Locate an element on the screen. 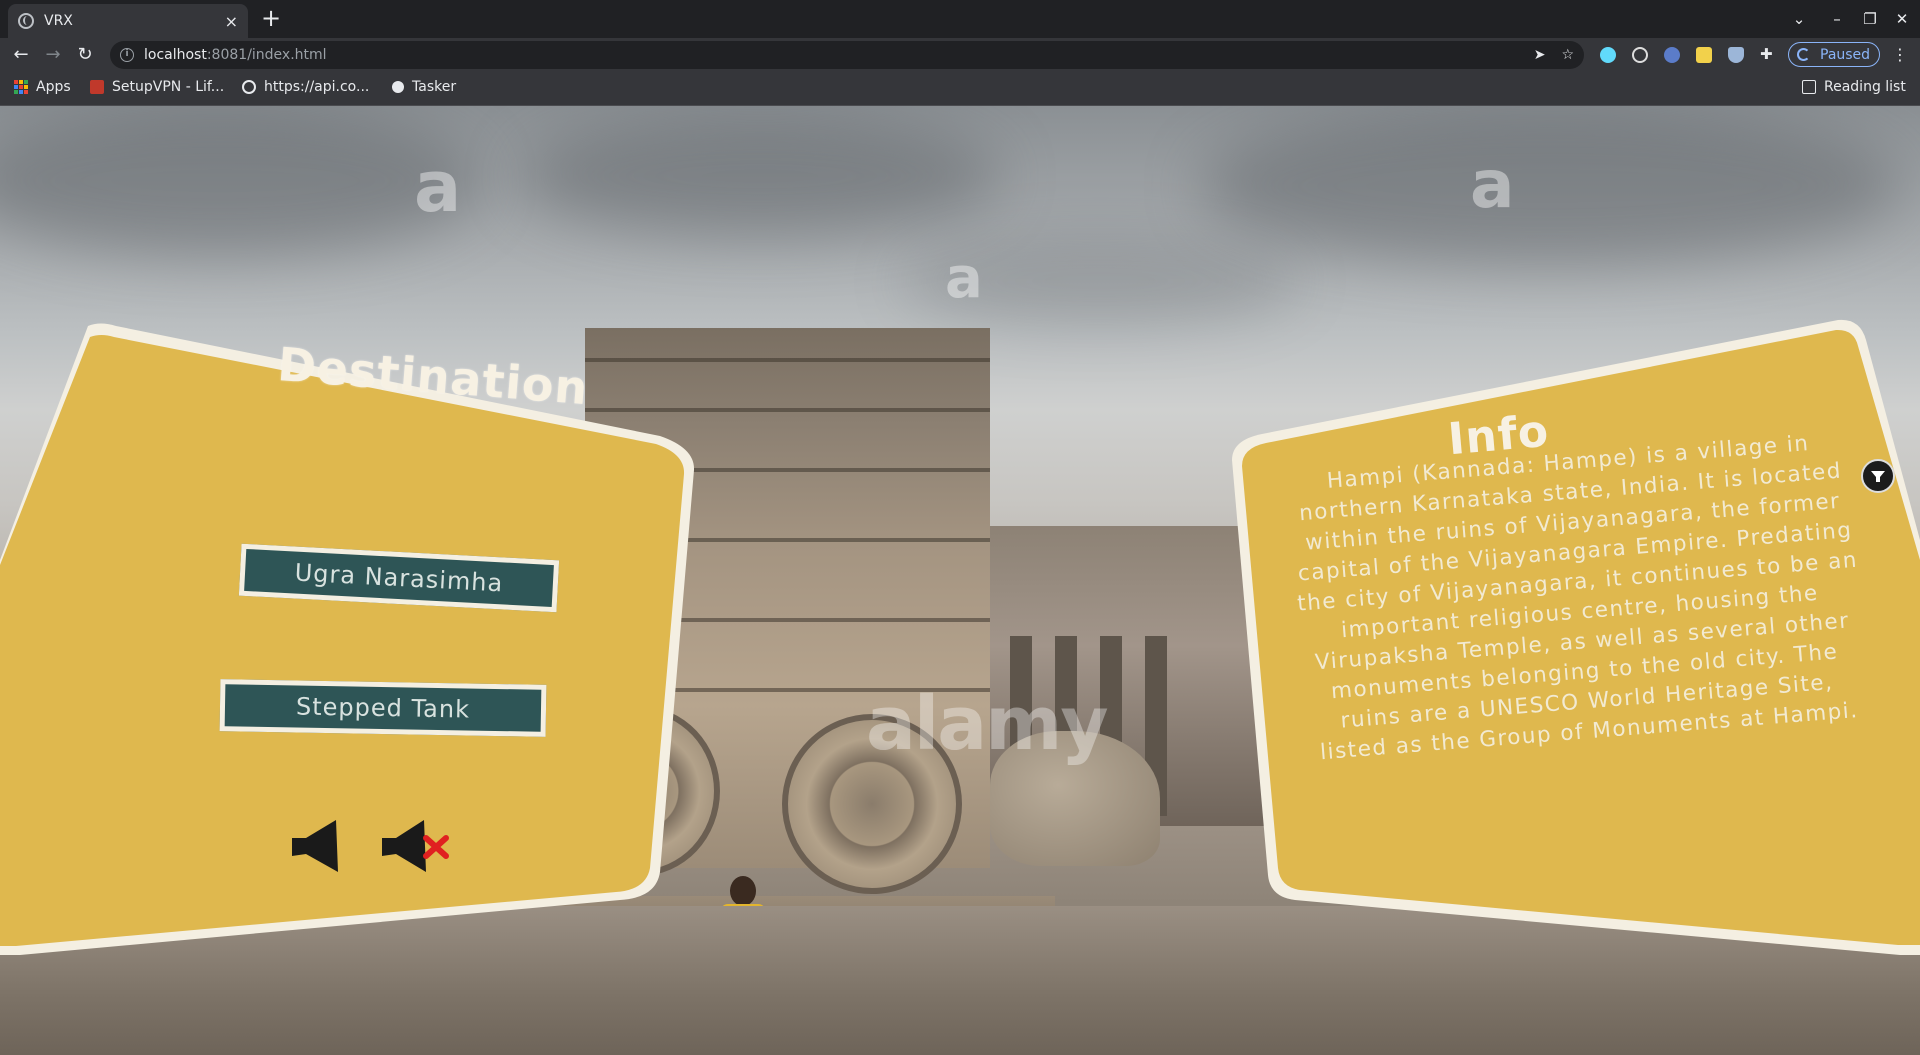  vr-mode-button is located at coordinates (1878, 476).